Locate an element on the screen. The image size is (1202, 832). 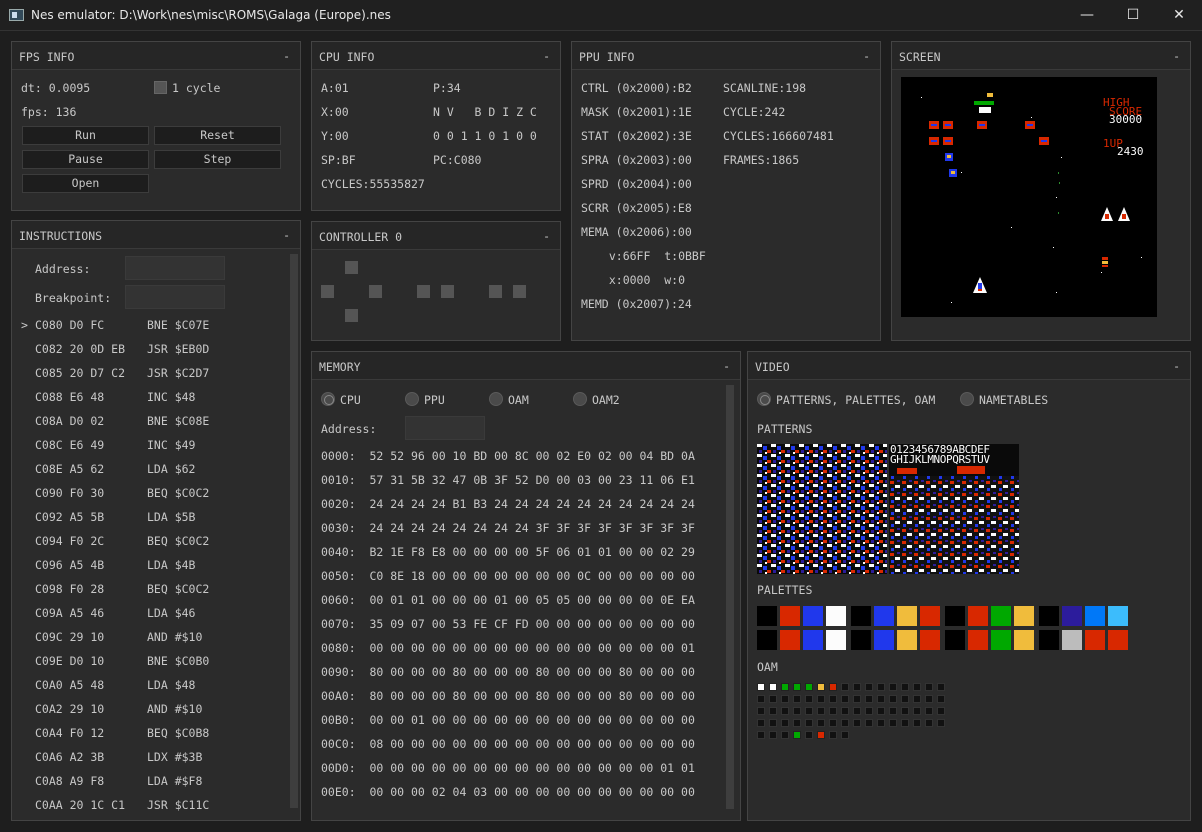
instruction-bytes: C096 A5 4B is located at coordinates (69, 565).